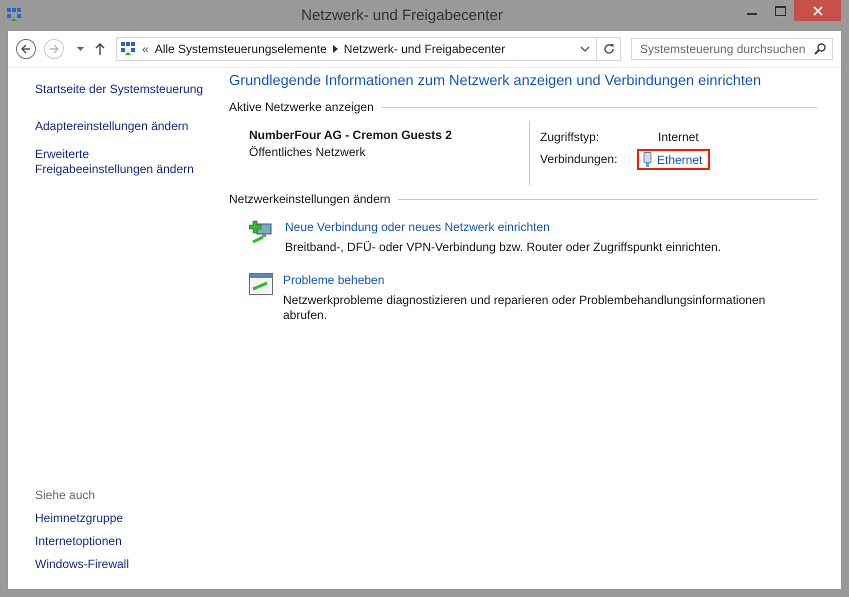 The image size is (849, 597). What do you see at coordinates (524, 308) in the screenshot?
I see `task-description: Netzwerkprobleme diagnostizieren und reparieren oder Problembehandlungsinformationen abrufen.` at bounding box center [524, 308].